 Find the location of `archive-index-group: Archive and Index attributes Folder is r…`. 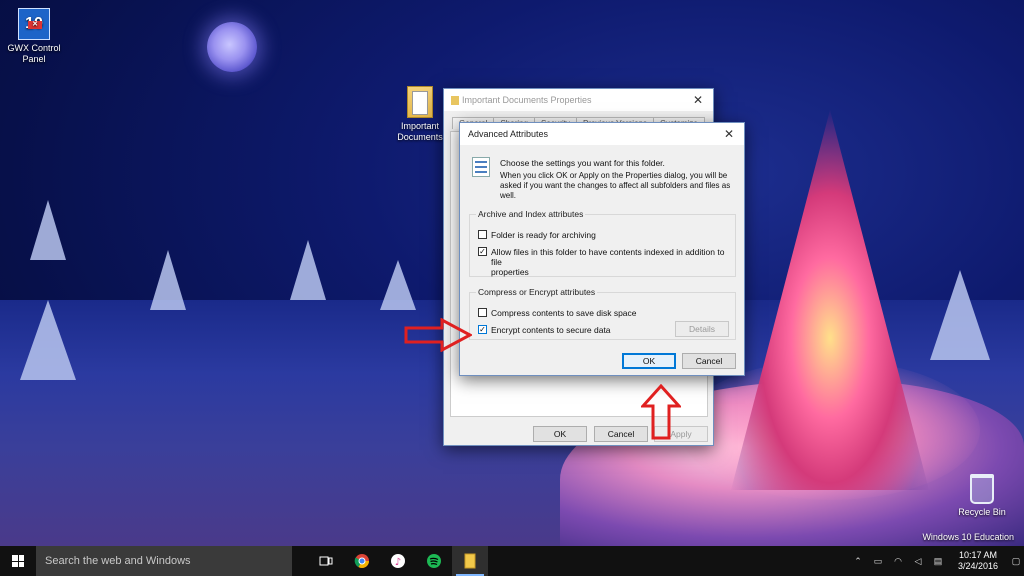

archive-index-group: Archive and Index attributes Folder is r… is located at coordinates (602, 243).